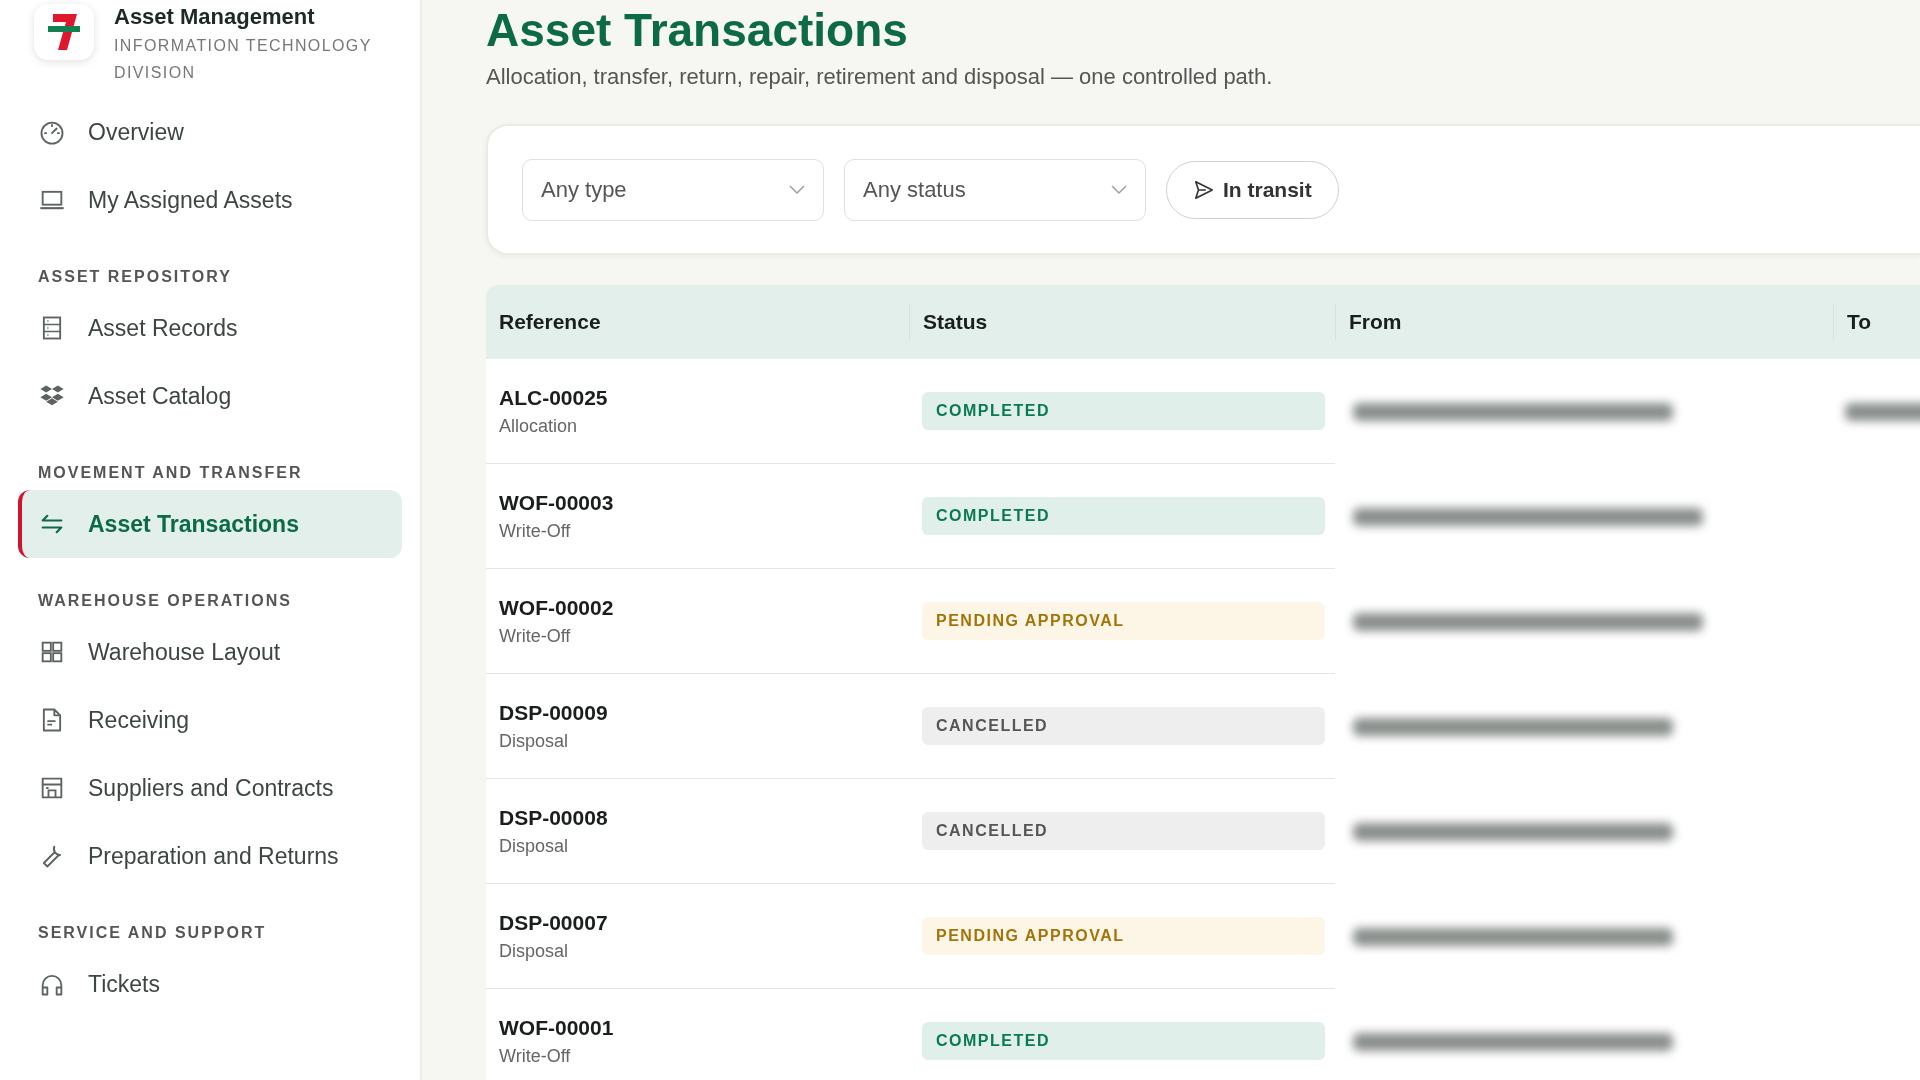 The image size is (1920, 1080). What do you see at coordinates (210, 788) in the screenshot?
I see `sidebar-item: Suppliers and Contracts` at bounding box center [210, 788].